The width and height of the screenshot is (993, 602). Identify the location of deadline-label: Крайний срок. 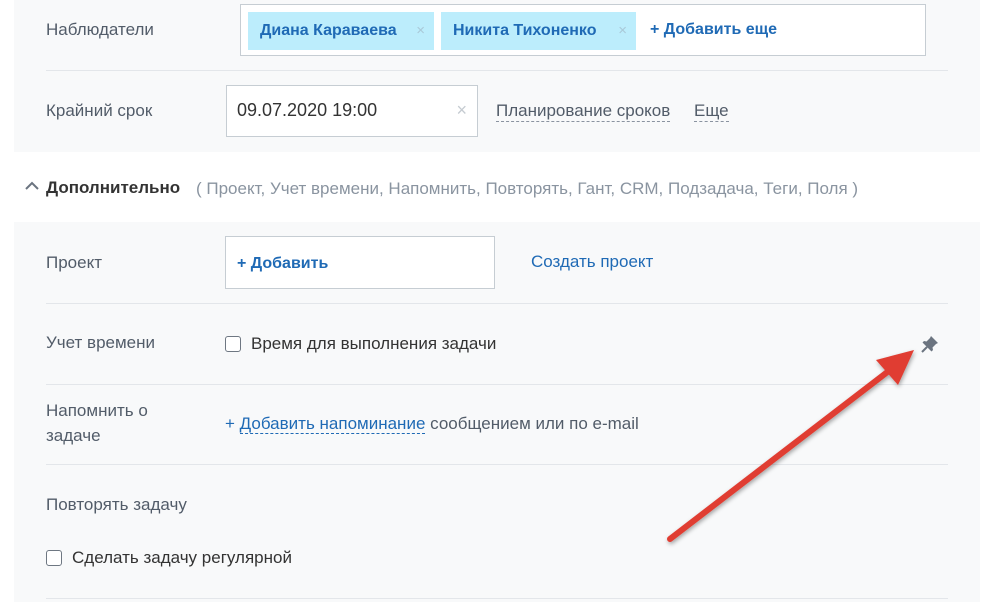
(99, 110).